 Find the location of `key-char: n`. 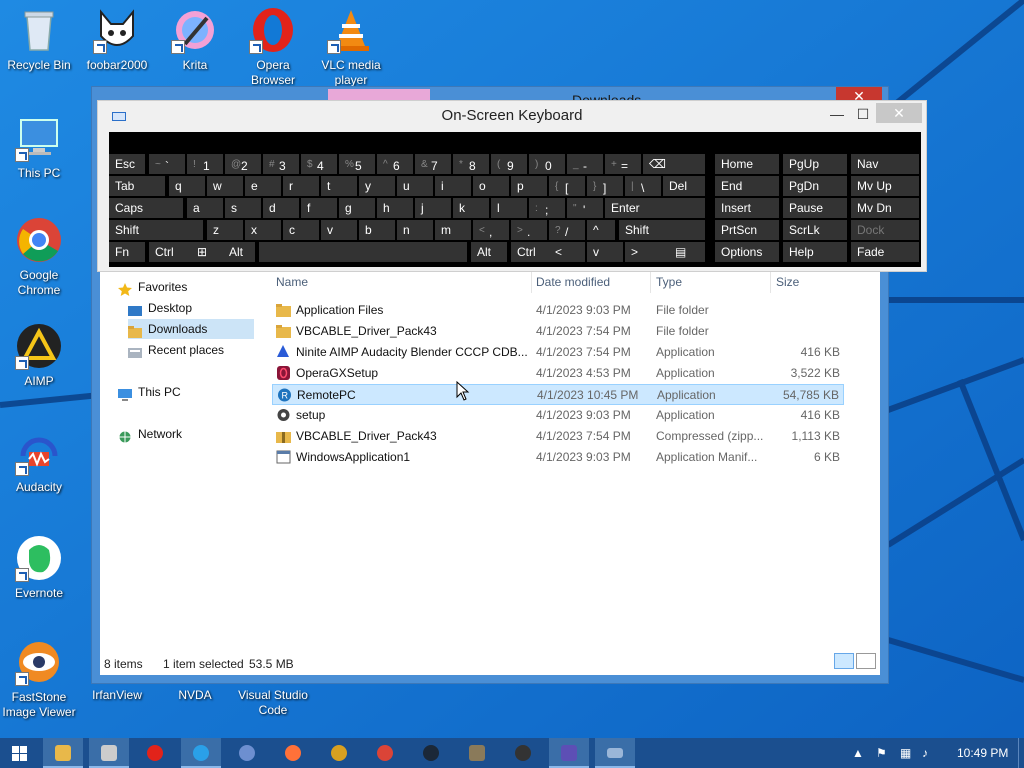

key-char: n is located at coordinates (415, 230).